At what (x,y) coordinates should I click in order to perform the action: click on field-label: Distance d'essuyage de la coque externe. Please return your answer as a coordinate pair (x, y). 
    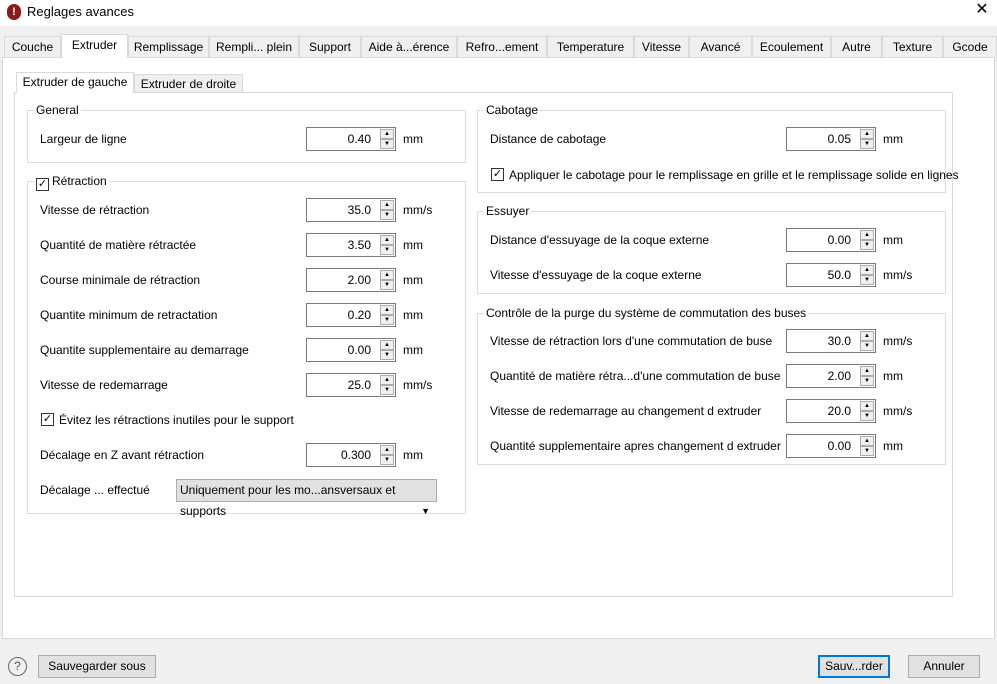
    Looking at the image, I should click on (600, 240).